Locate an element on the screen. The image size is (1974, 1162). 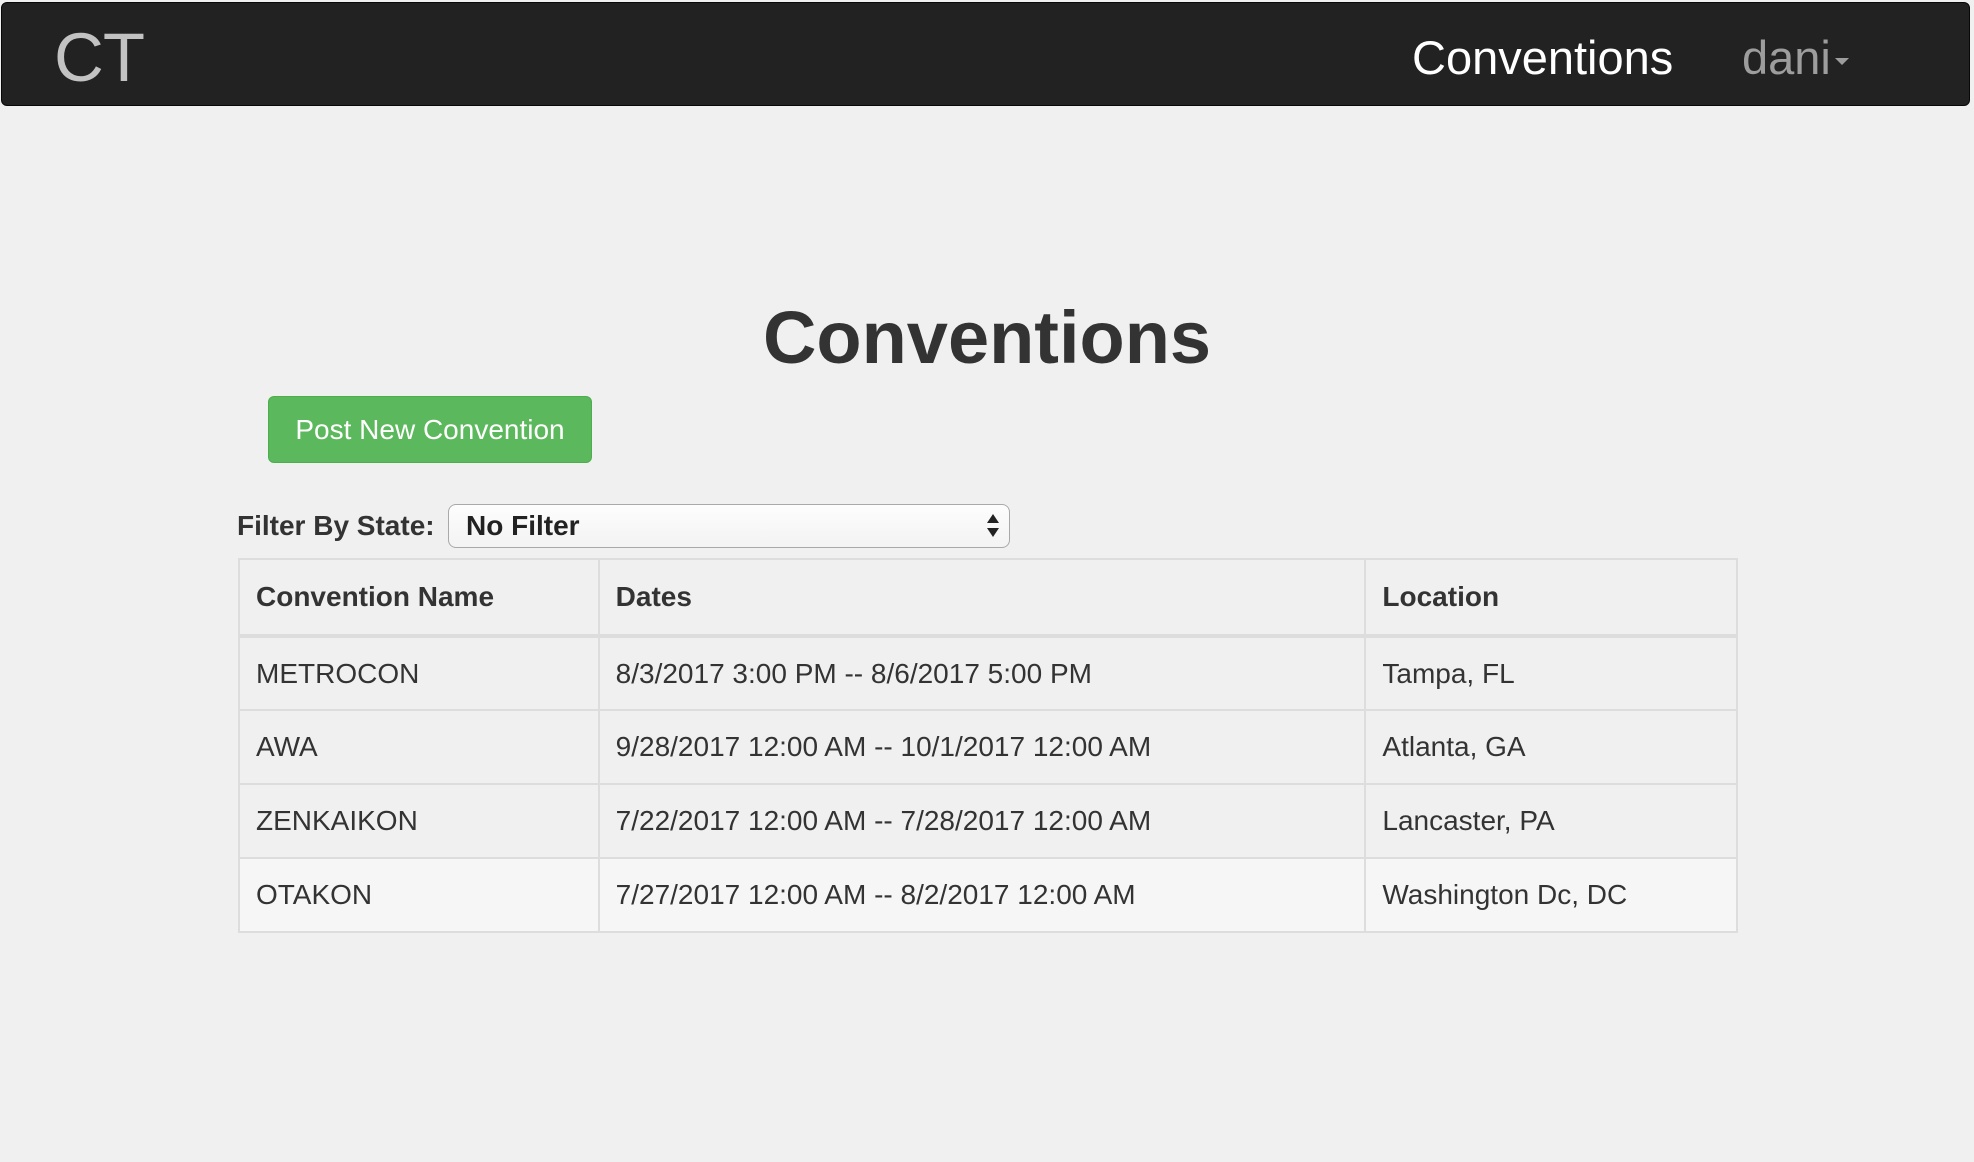
cell-convention-name: OTAKON is located at coordinates (419, 895).